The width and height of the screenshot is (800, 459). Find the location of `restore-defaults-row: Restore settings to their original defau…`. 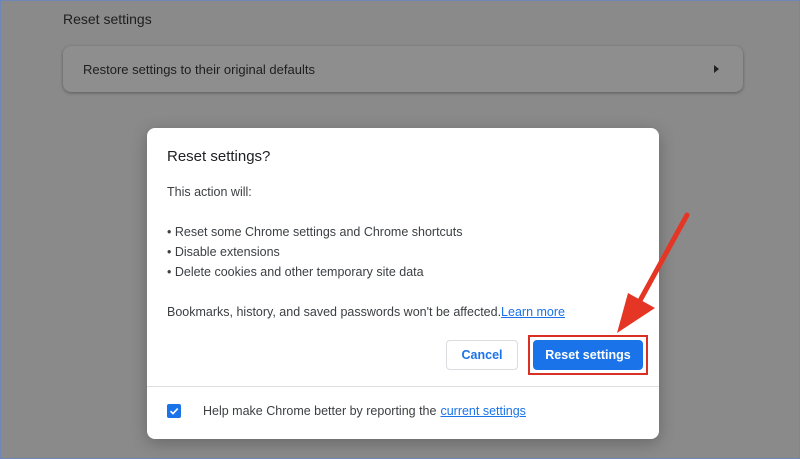

restore-defaults-row: Restore settings to their original defau… is located at coordinates (403, 69).